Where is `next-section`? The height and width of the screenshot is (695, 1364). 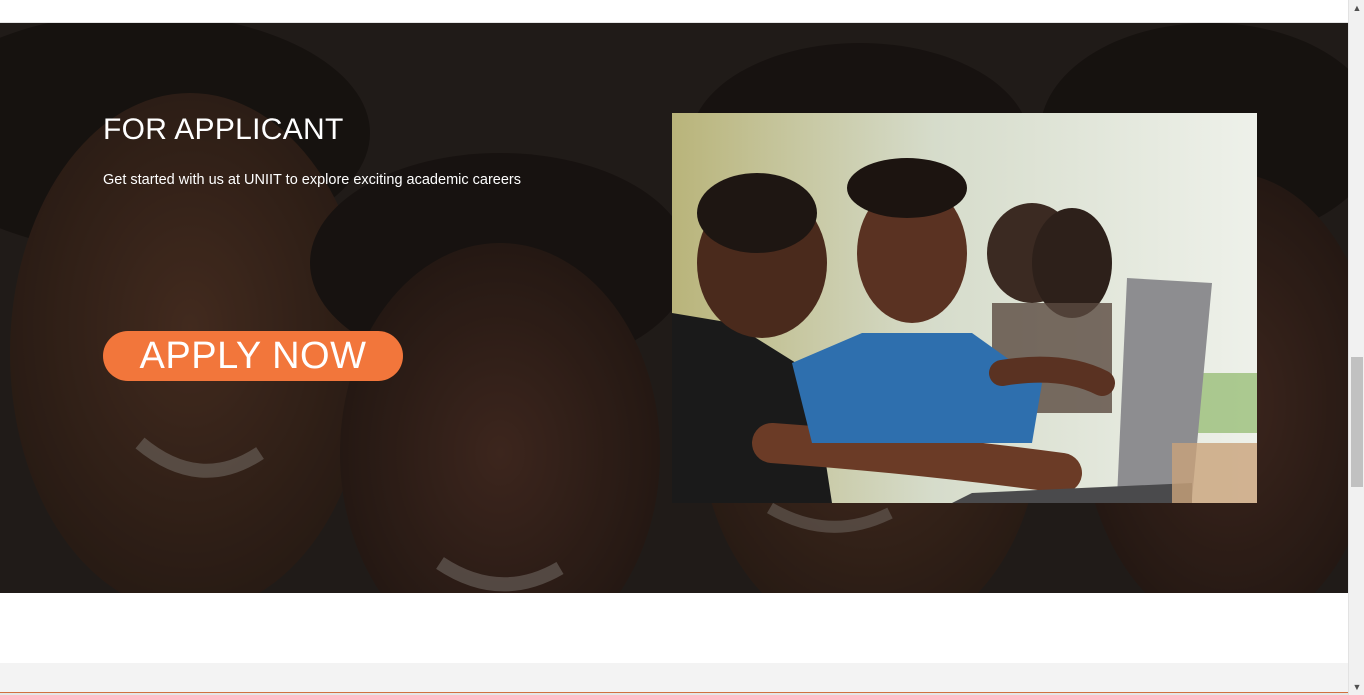
next-section is located at coordinates (674, 677).